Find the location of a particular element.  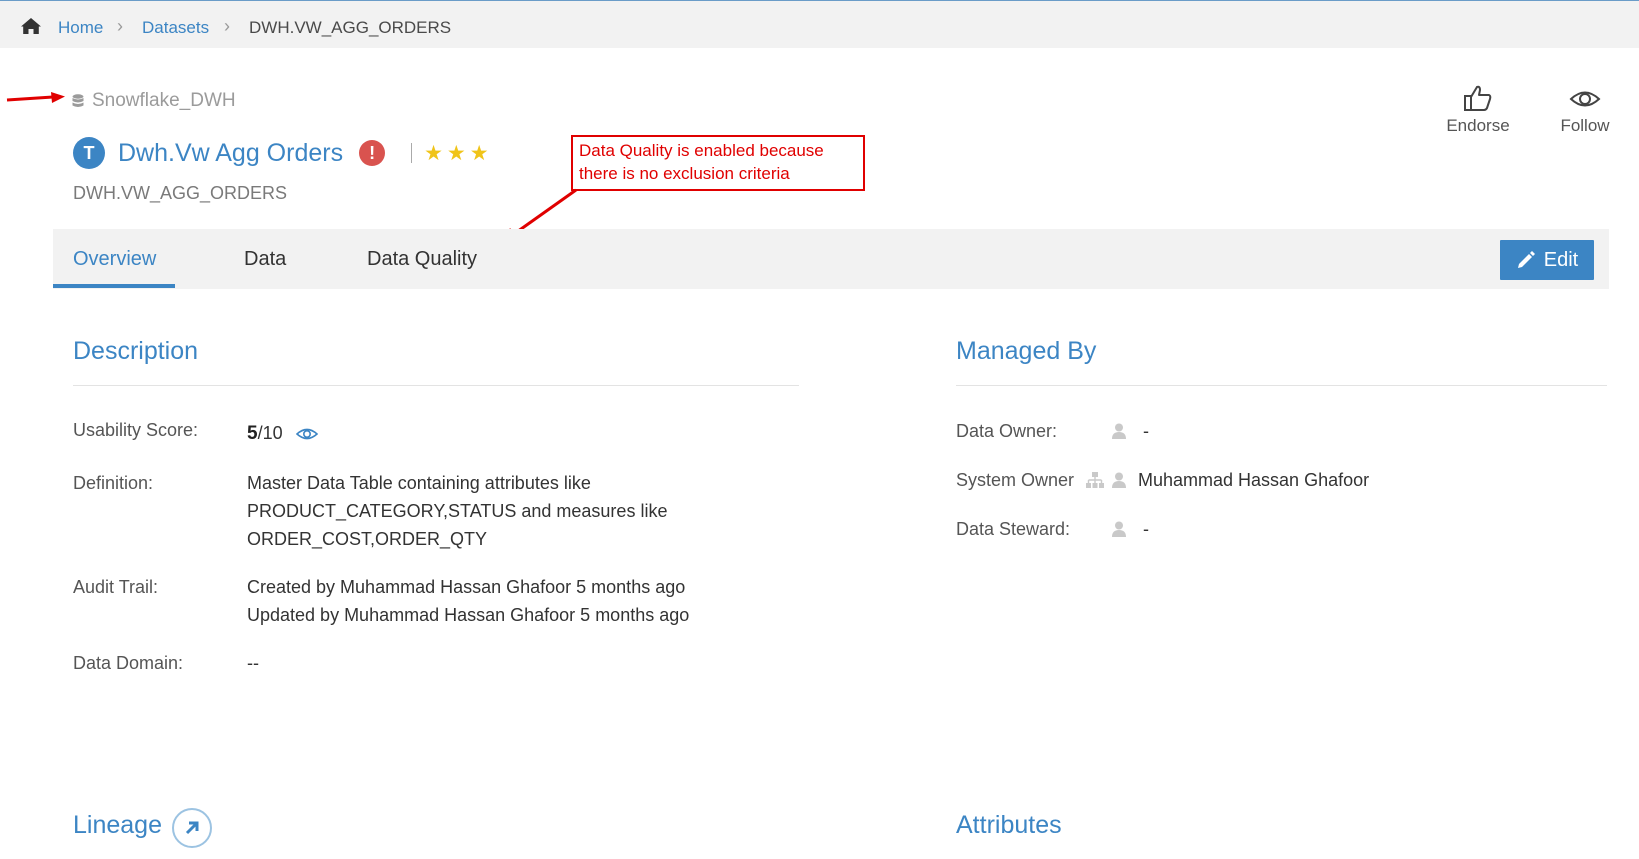

edit-button: Edit is located at coordinates (1547, 260).